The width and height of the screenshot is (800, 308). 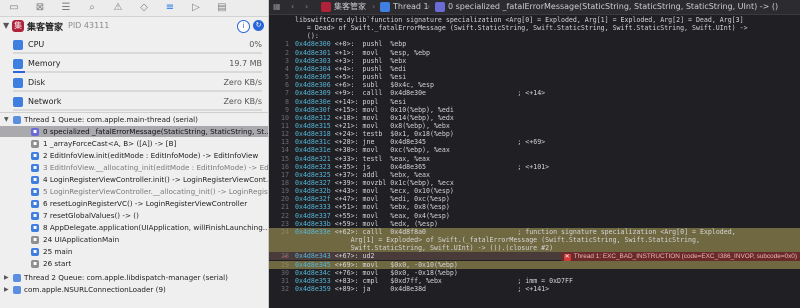 I want to click on address: 0x4d8e32f, so click(x=315, y=199).